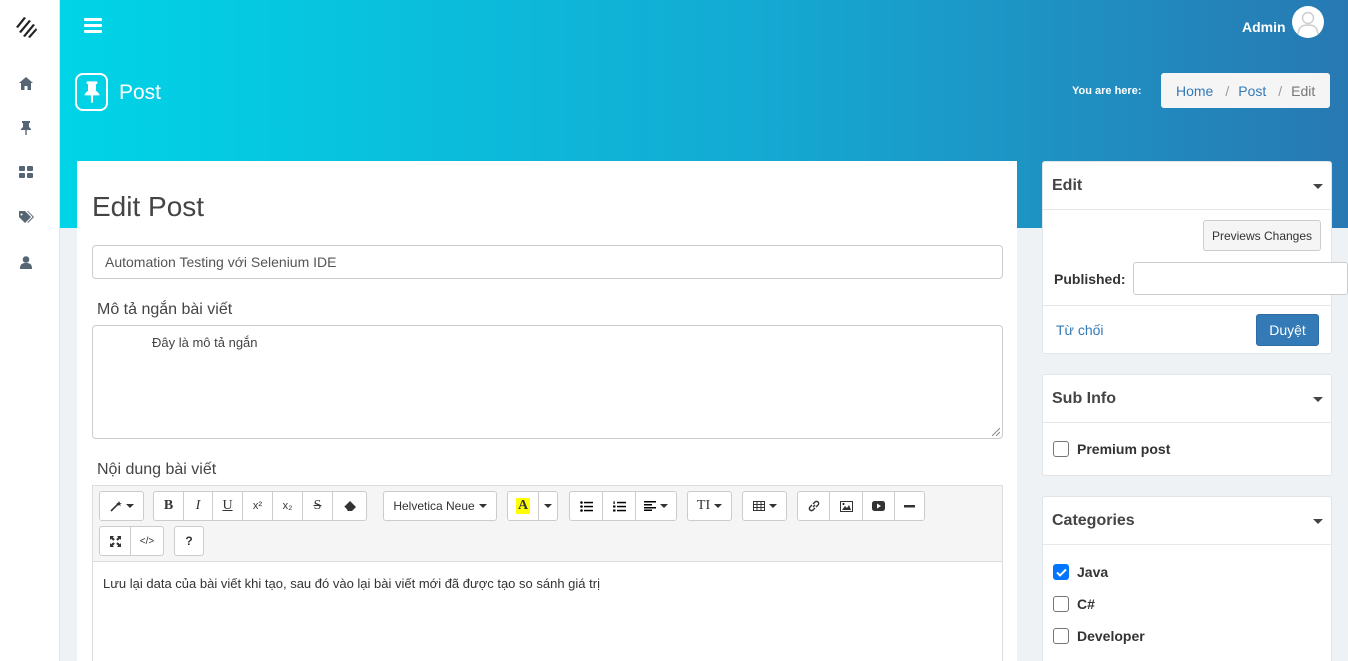 Image resolution: width=1348 pixels, height=661 pixels. What do you see at coordinates (1187, 399) in the screenshot?
I see `sub-info-header: Sub Info` at bounding box center [1187, 399].